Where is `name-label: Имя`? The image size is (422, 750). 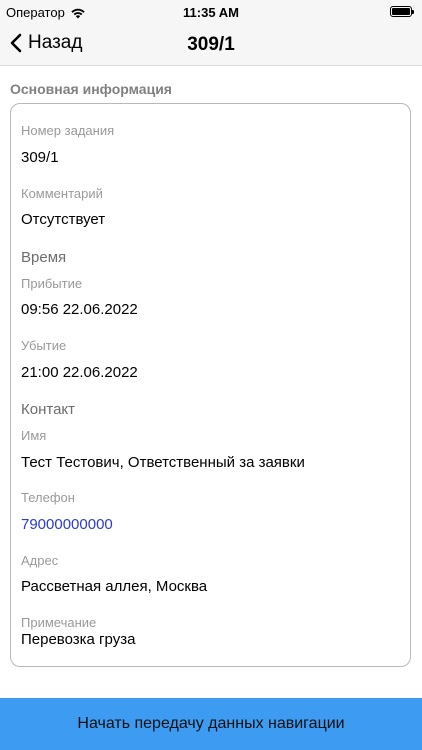
name-label: Имя is located at coordinates (34, 435).